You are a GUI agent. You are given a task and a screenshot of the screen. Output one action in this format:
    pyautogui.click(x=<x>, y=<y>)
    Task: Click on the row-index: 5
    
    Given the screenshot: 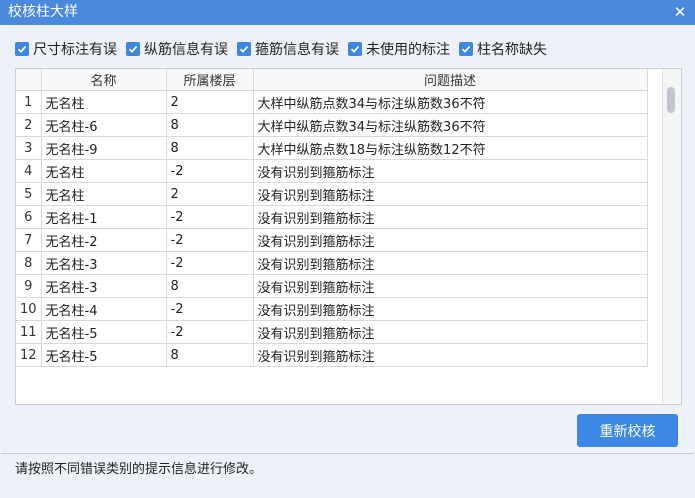 What is the action you would take?
    pyautogui.click(x=29, y=194)
    